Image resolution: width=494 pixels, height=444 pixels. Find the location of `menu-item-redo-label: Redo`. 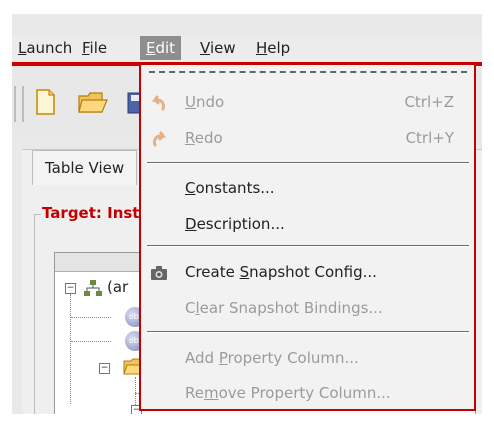

menu-item-redo-label: Redo is located at coordinates (204, 138).